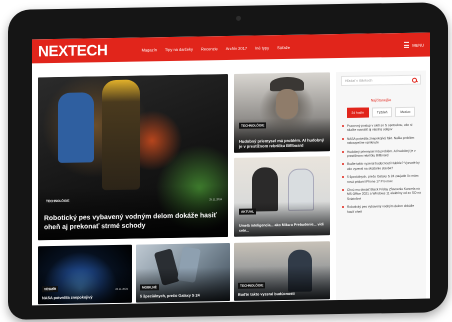  I want to click on article-date: 23.11.2024, so click(121, 289).